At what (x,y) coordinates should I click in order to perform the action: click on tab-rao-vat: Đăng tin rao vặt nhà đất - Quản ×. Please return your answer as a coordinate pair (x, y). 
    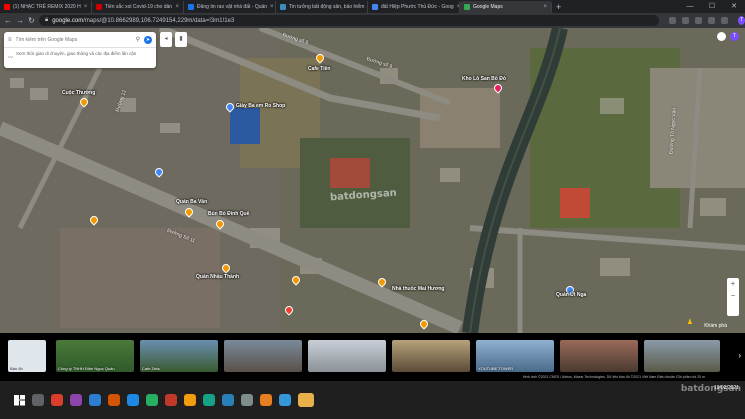
    Looking at the image, I should click on (230, 7).